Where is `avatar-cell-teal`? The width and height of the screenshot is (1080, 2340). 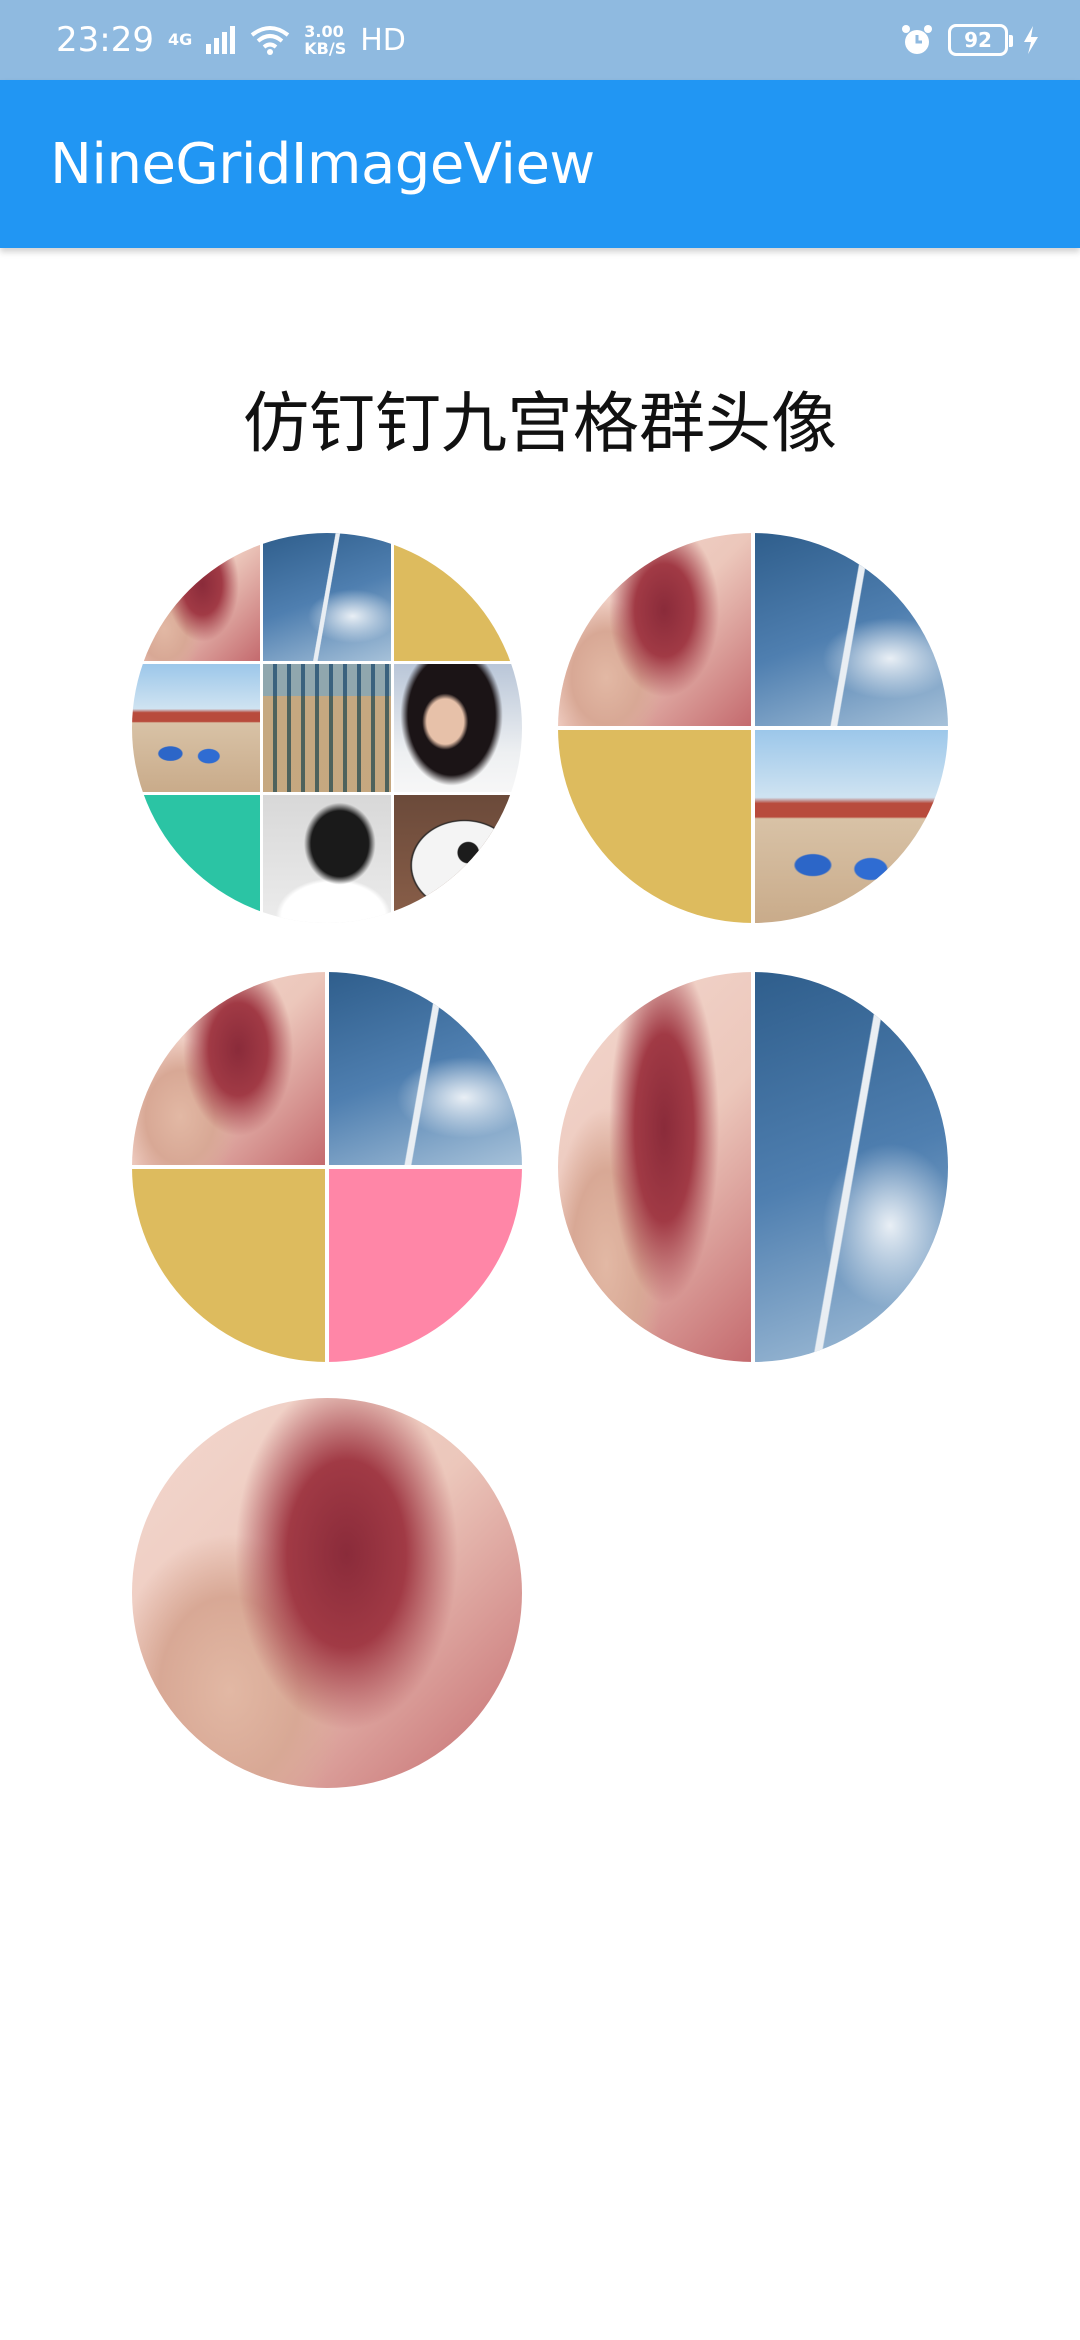
avatar-cell-teal is located at coordinates (196, 859).